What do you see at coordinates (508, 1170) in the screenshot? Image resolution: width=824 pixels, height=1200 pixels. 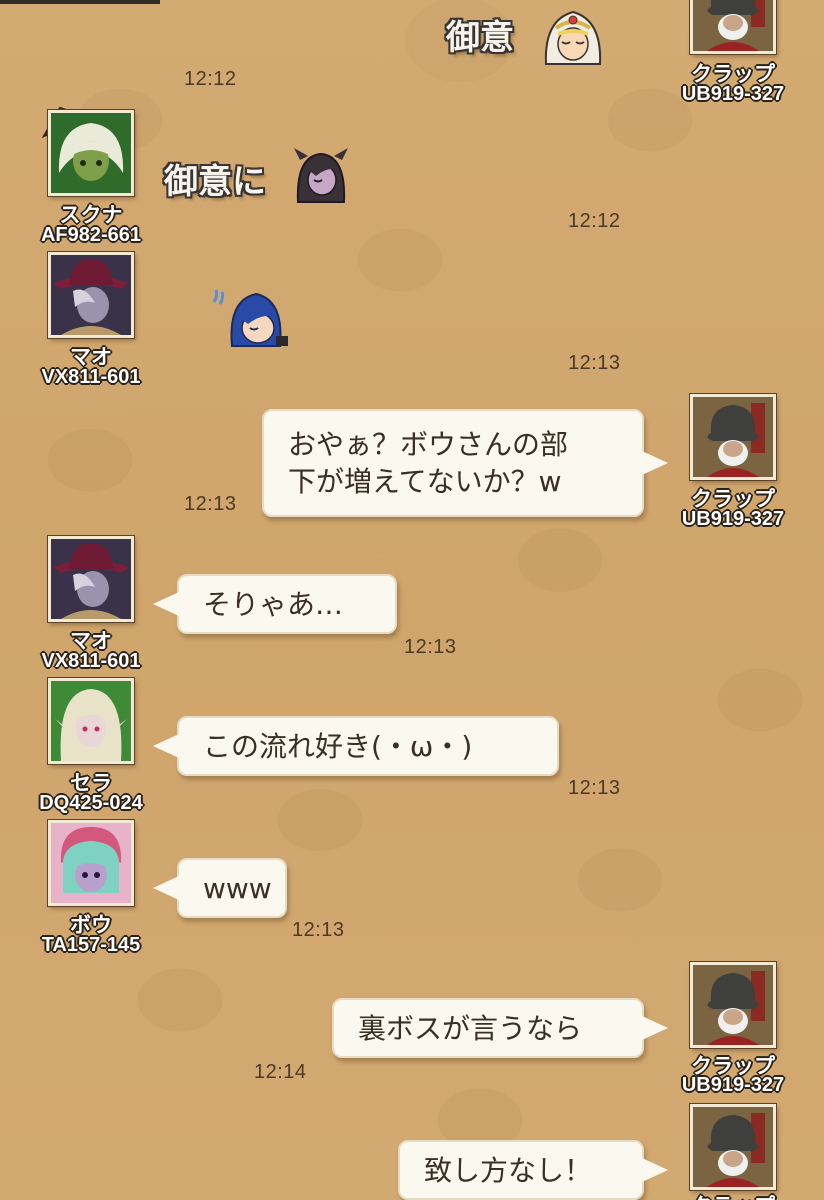 I see `message-text: 致し方なし！` at bounding box center [508, 1170].